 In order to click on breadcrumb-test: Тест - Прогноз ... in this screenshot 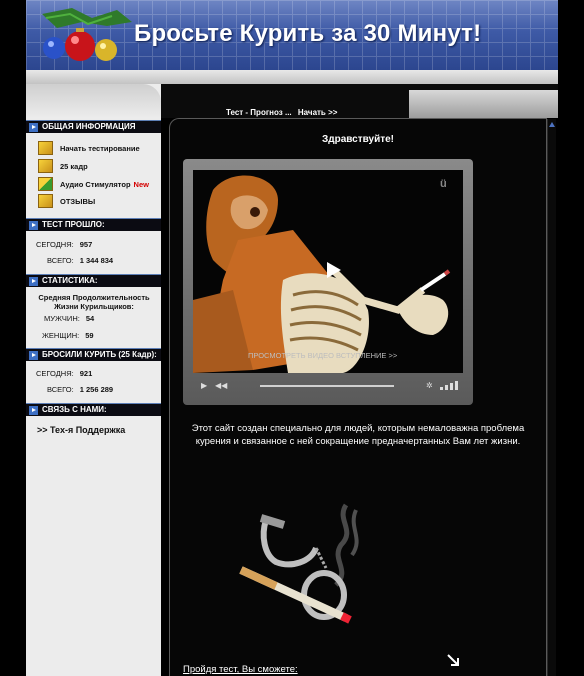, I will do `click(259, 112)`.